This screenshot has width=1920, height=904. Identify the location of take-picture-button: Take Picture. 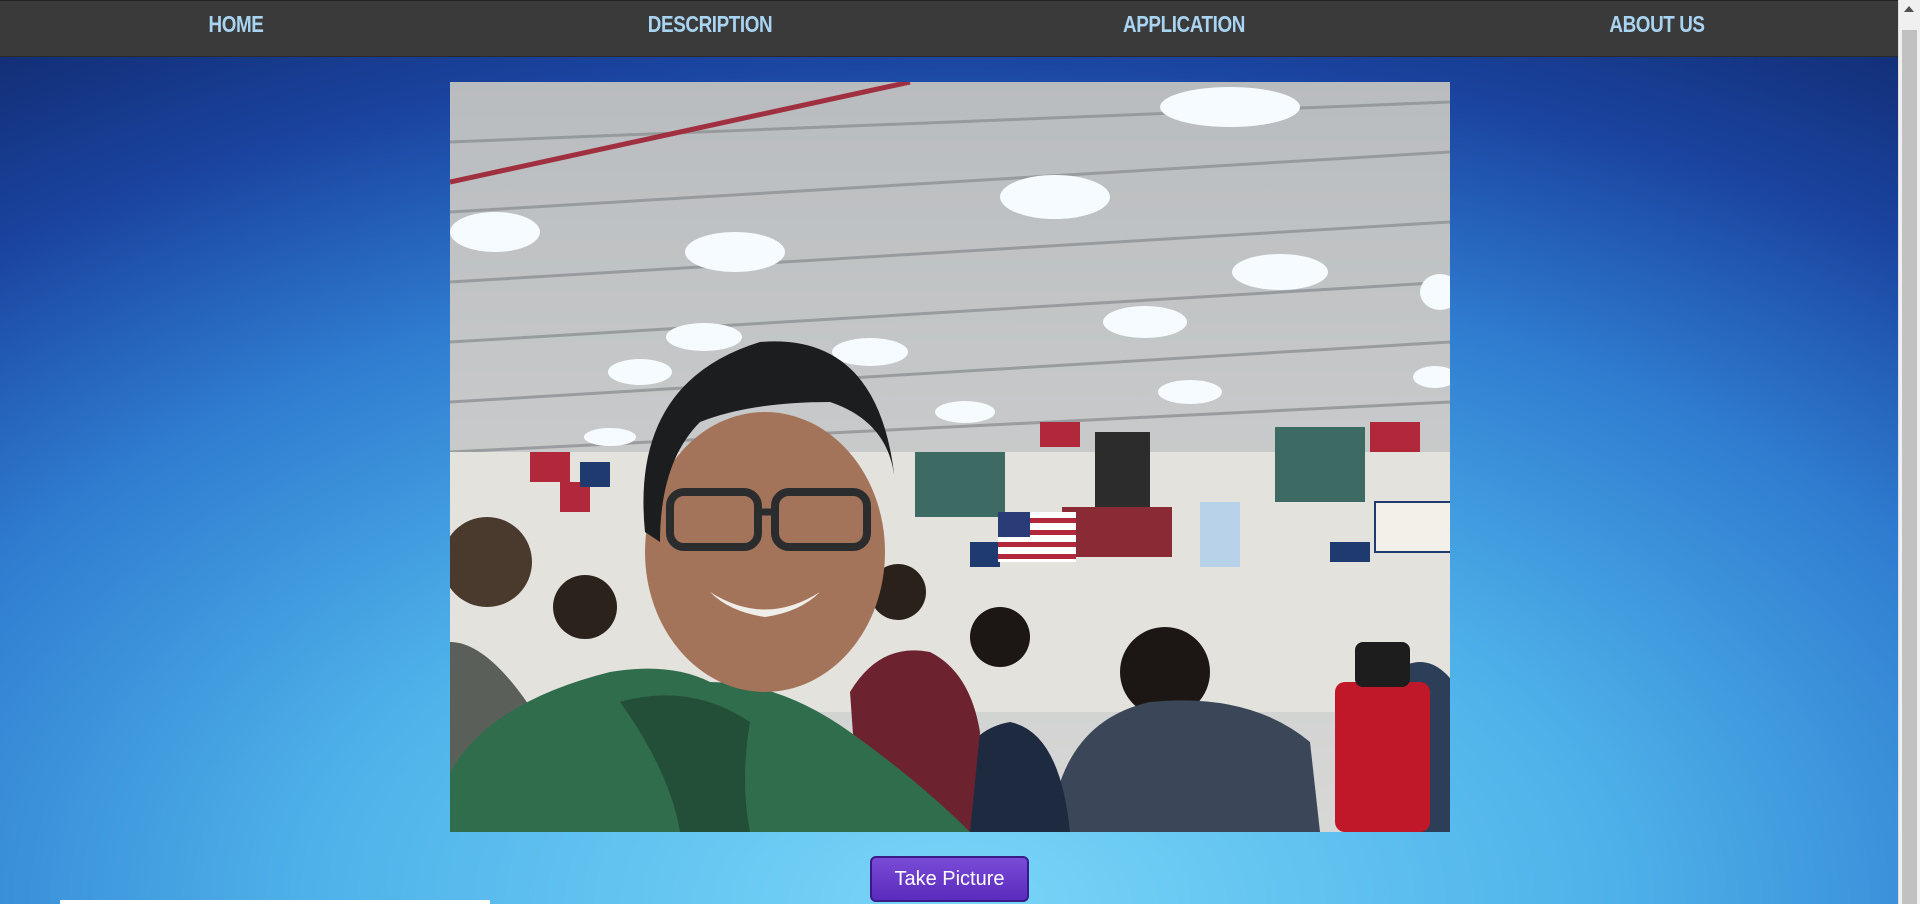
(949, 879).